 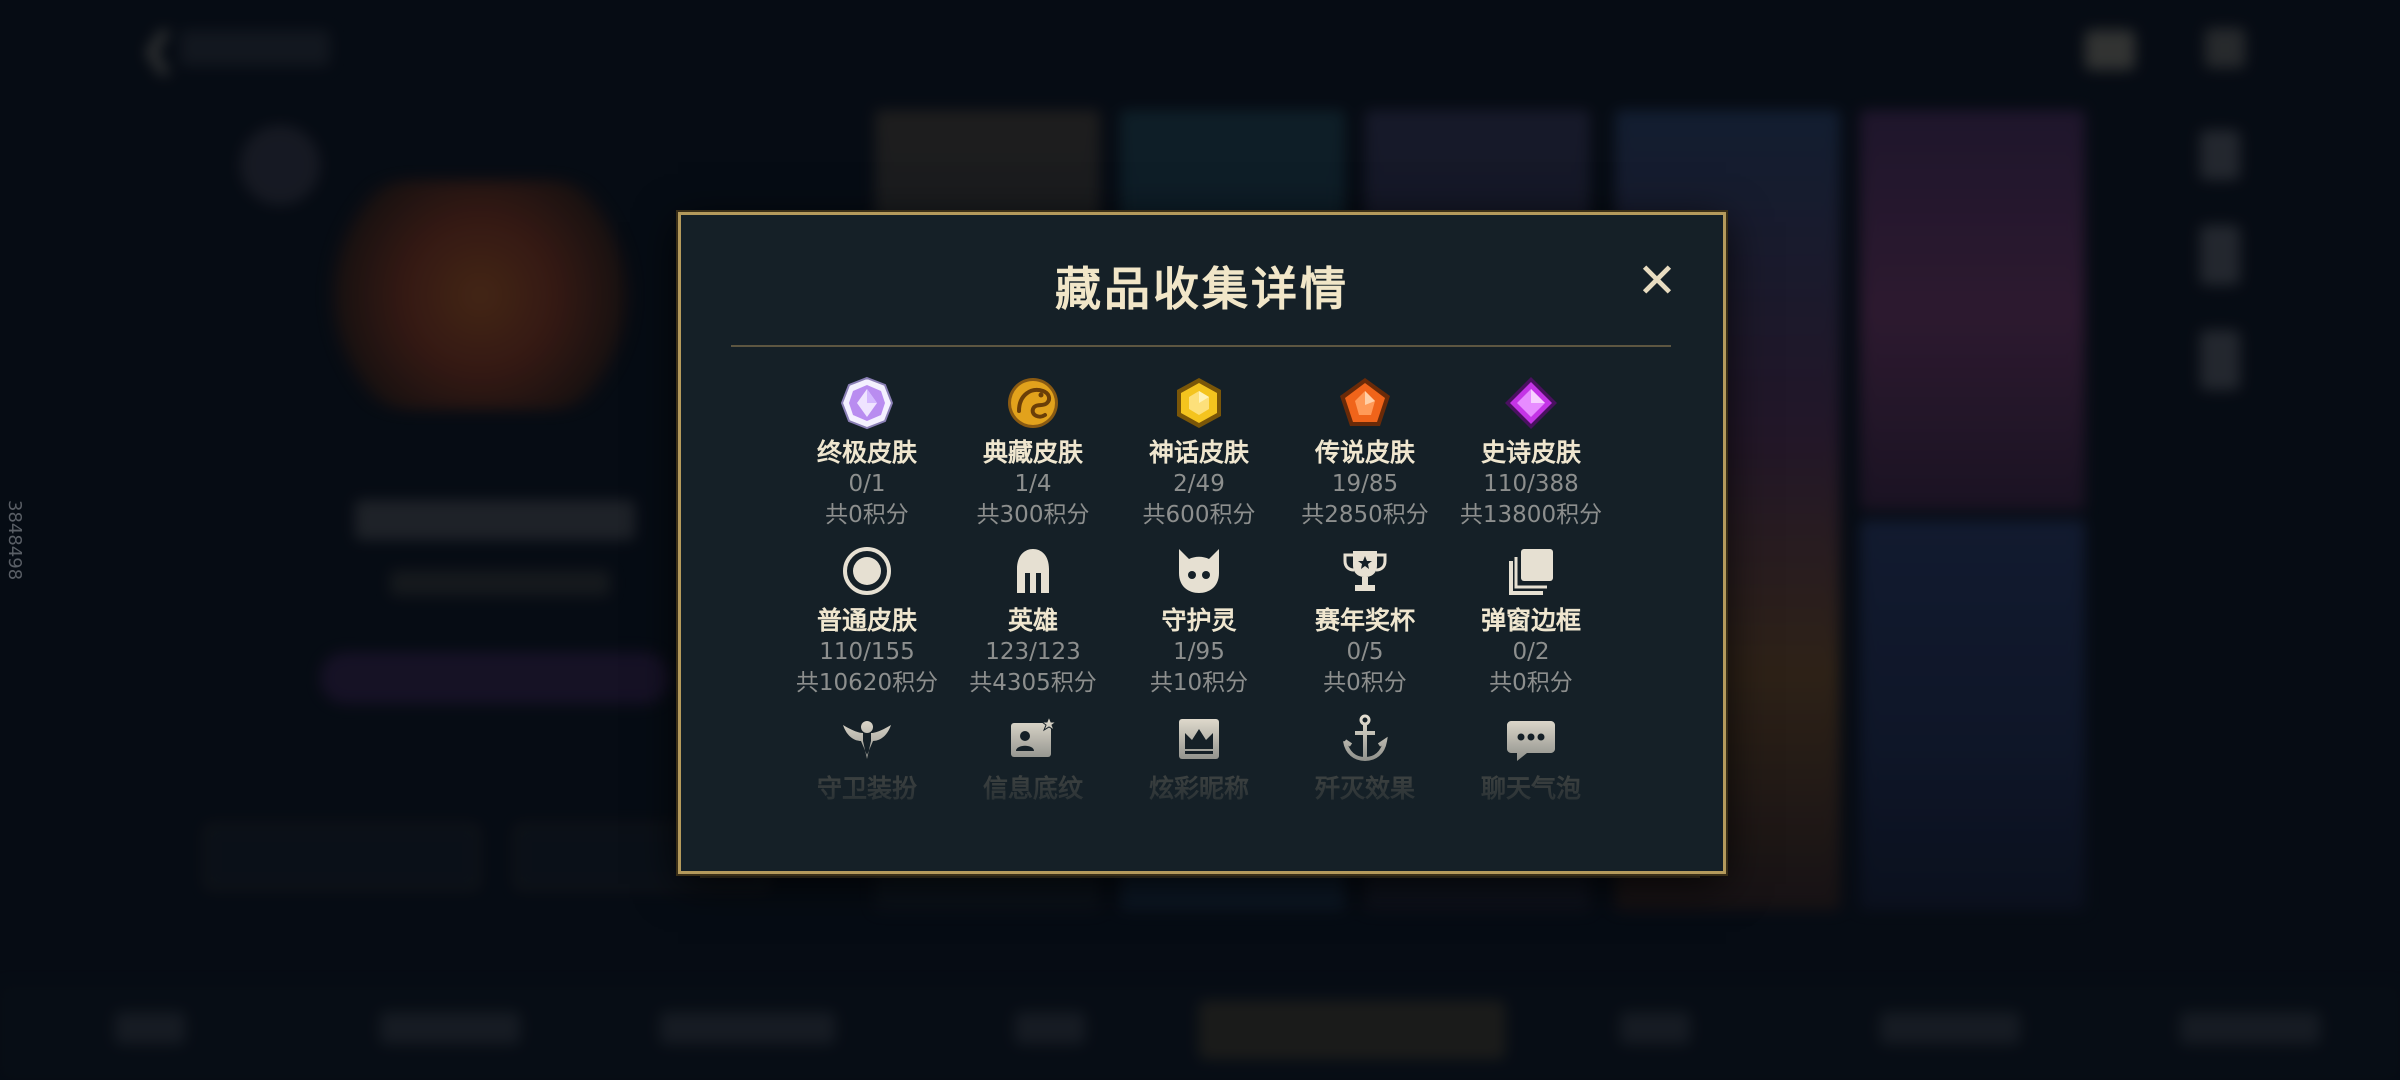 I want to click on anchor-icon, so click(x=1365, y=738).